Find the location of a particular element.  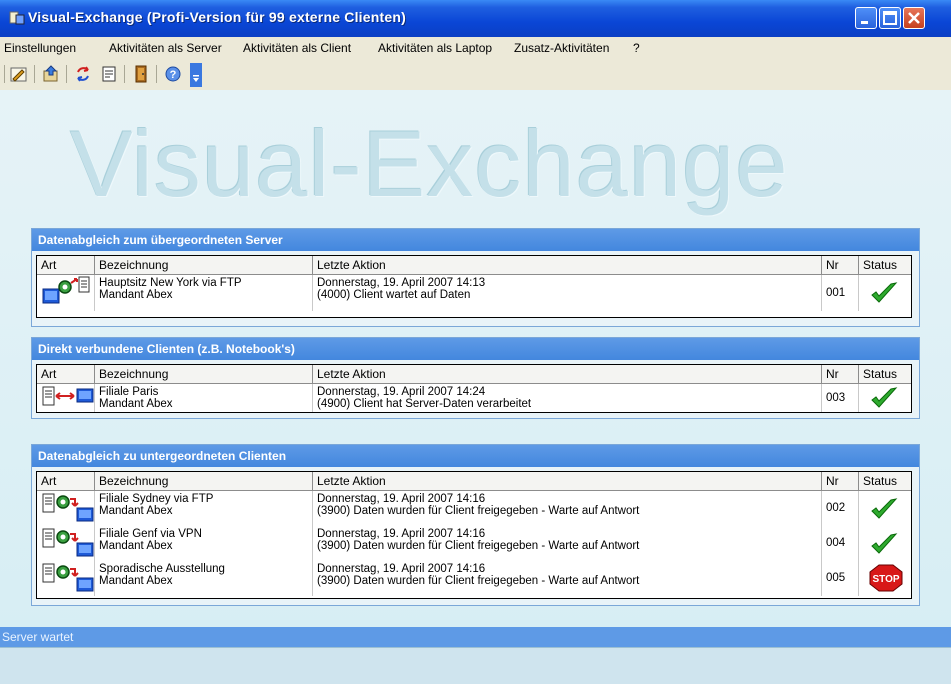

help-icon: ? is located at coordinates (173, 74).